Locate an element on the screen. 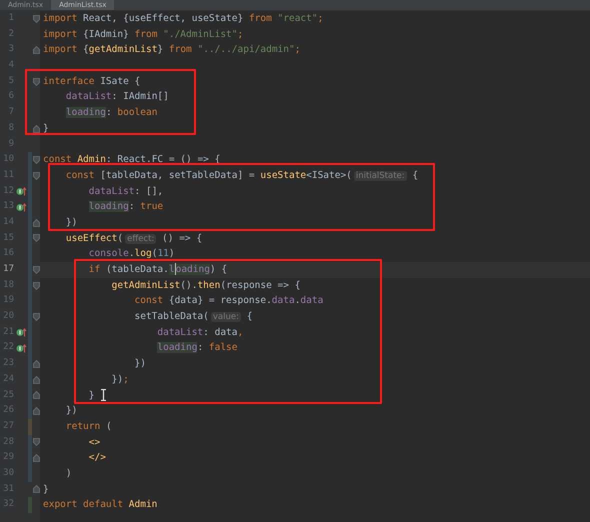 The height and width of the screenshot is (522, 590). code-line: if (tableData.l oading) { is located at coordinates (158, 270).